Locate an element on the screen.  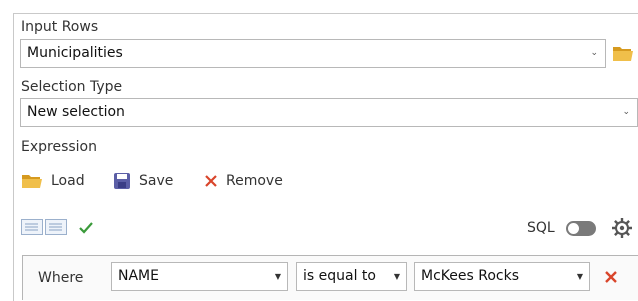
remove-x-icon is located at coordinates (211, 181).